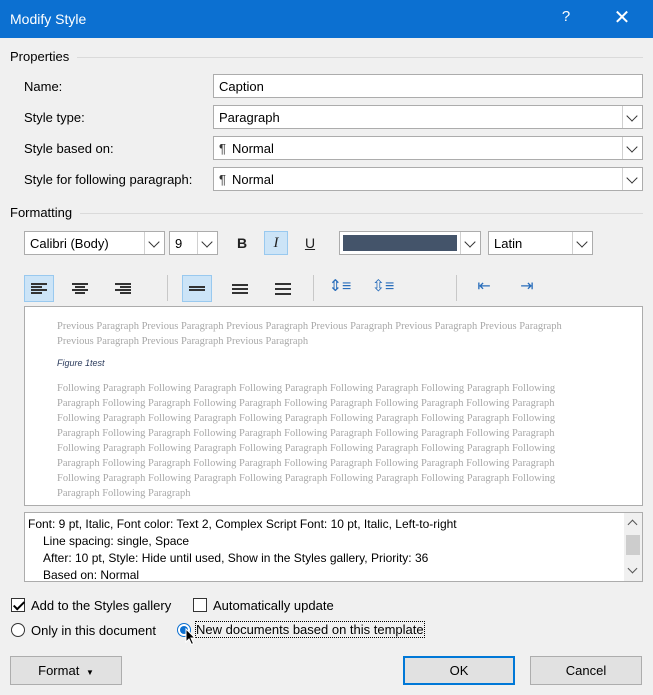  Describe the element at coordinates (43, 86) in the screenshot. I see `name-label: Name:` at that location.